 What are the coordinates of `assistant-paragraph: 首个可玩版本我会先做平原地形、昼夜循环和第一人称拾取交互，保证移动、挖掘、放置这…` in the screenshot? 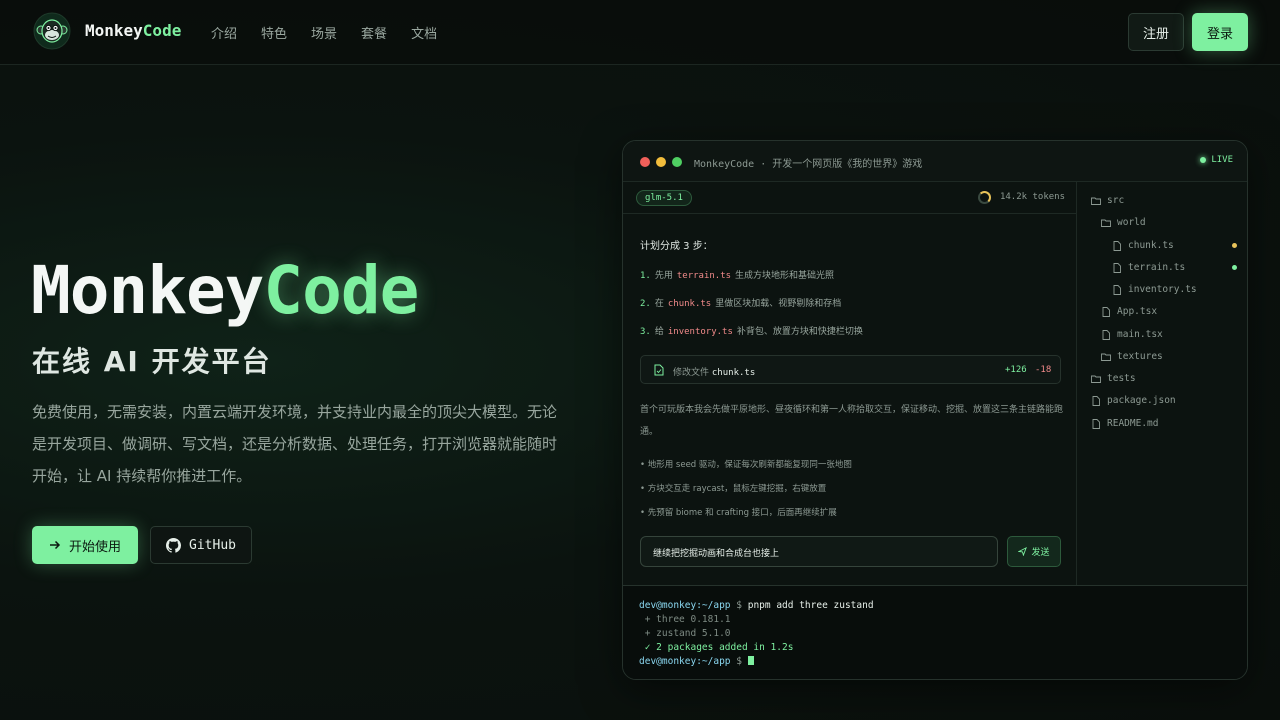 It's located at (852, 421).